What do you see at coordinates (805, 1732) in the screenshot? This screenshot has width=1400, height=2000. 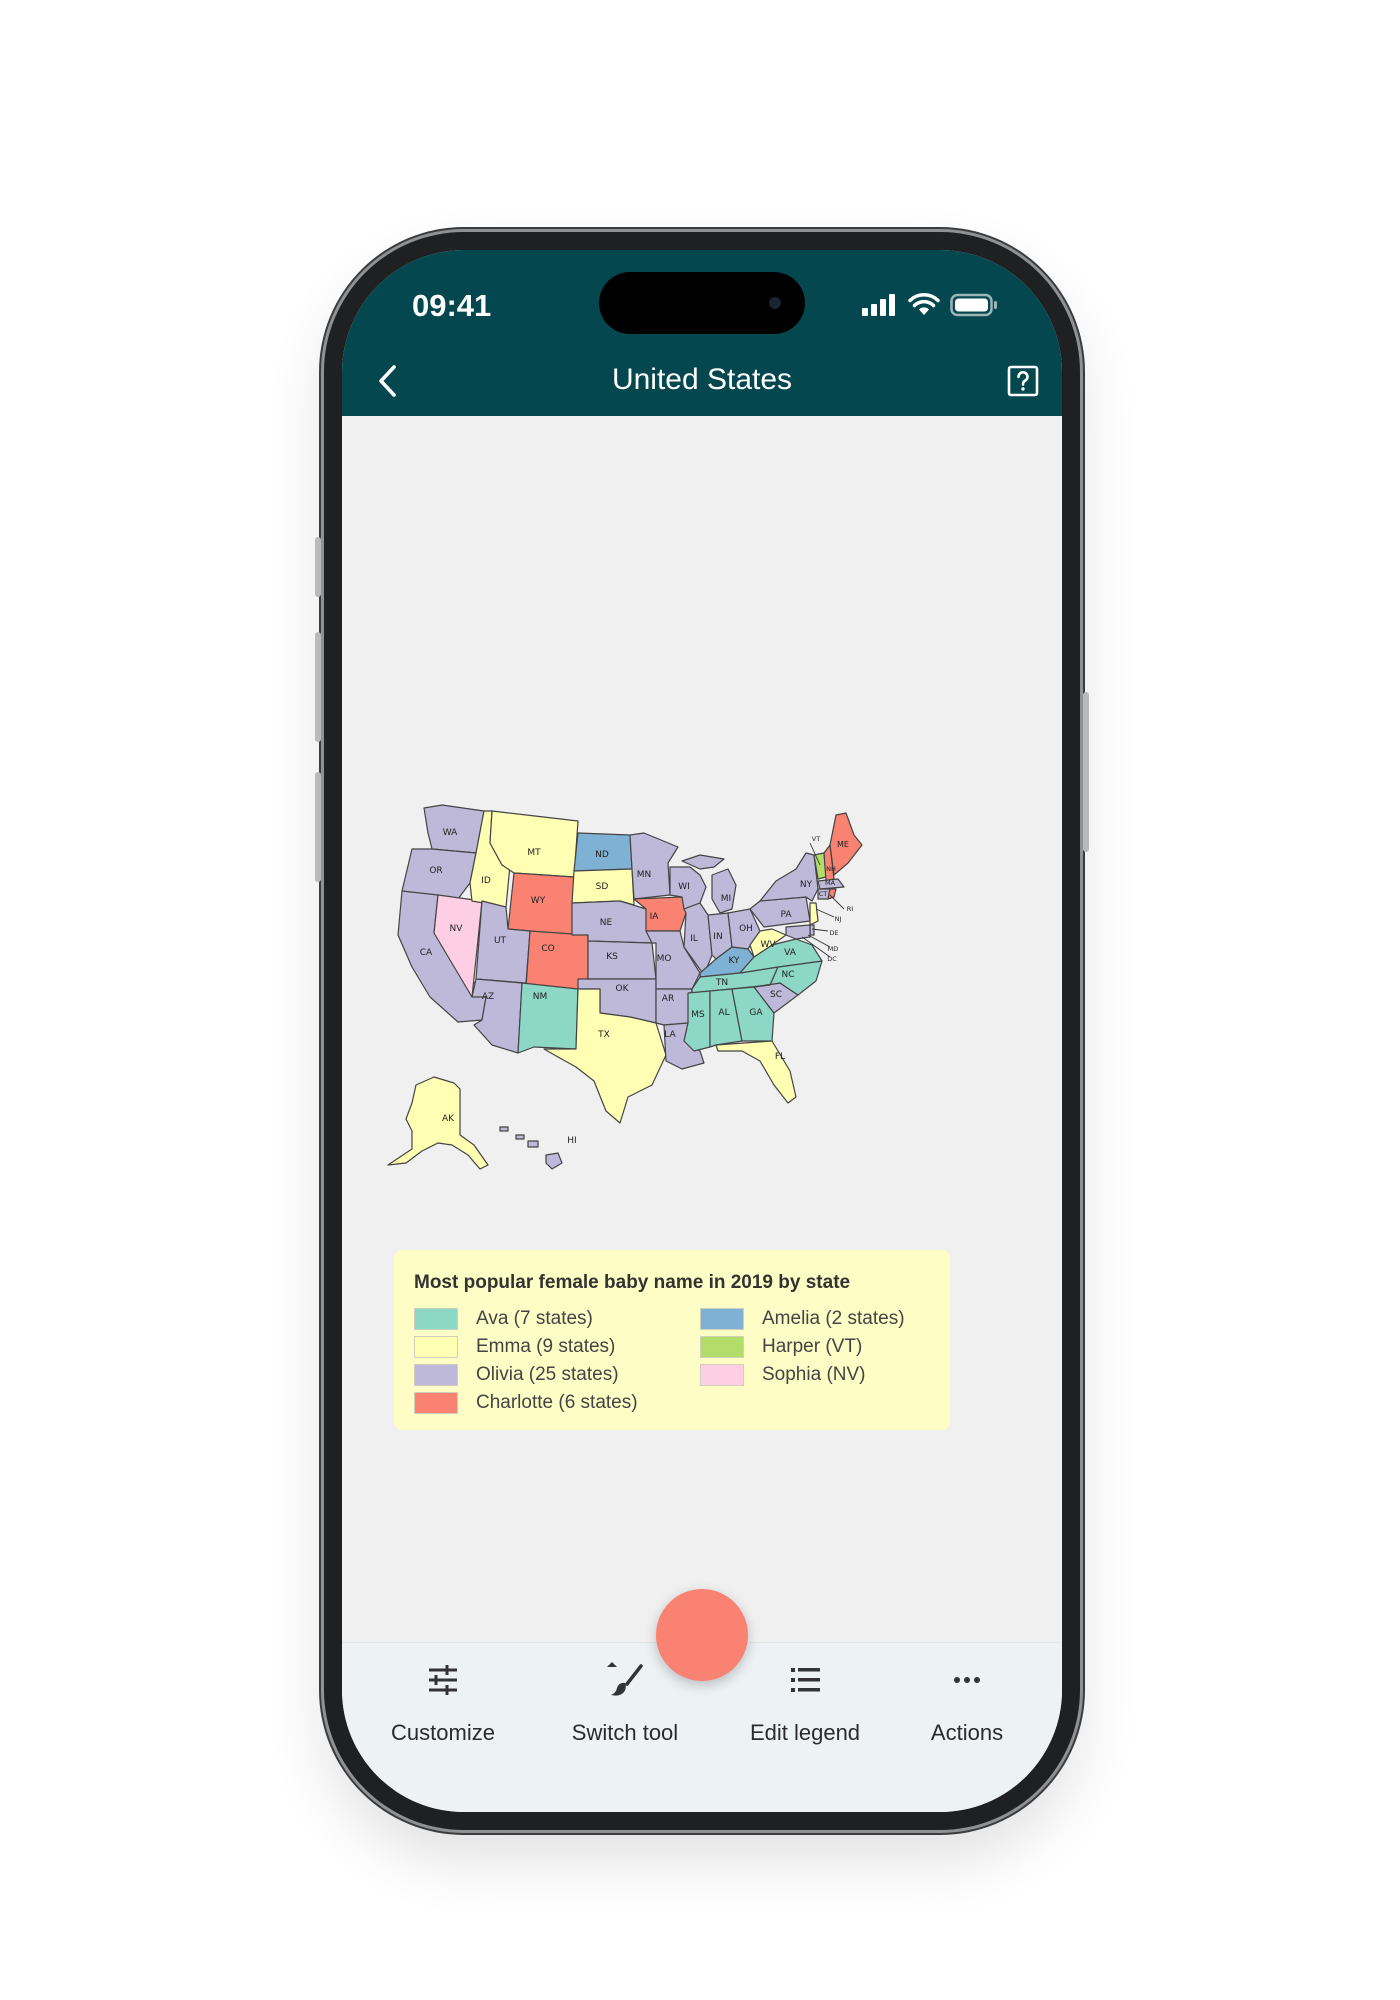 I see `edit-legend-label: Edit legend` at bounding box center [805, 1732].